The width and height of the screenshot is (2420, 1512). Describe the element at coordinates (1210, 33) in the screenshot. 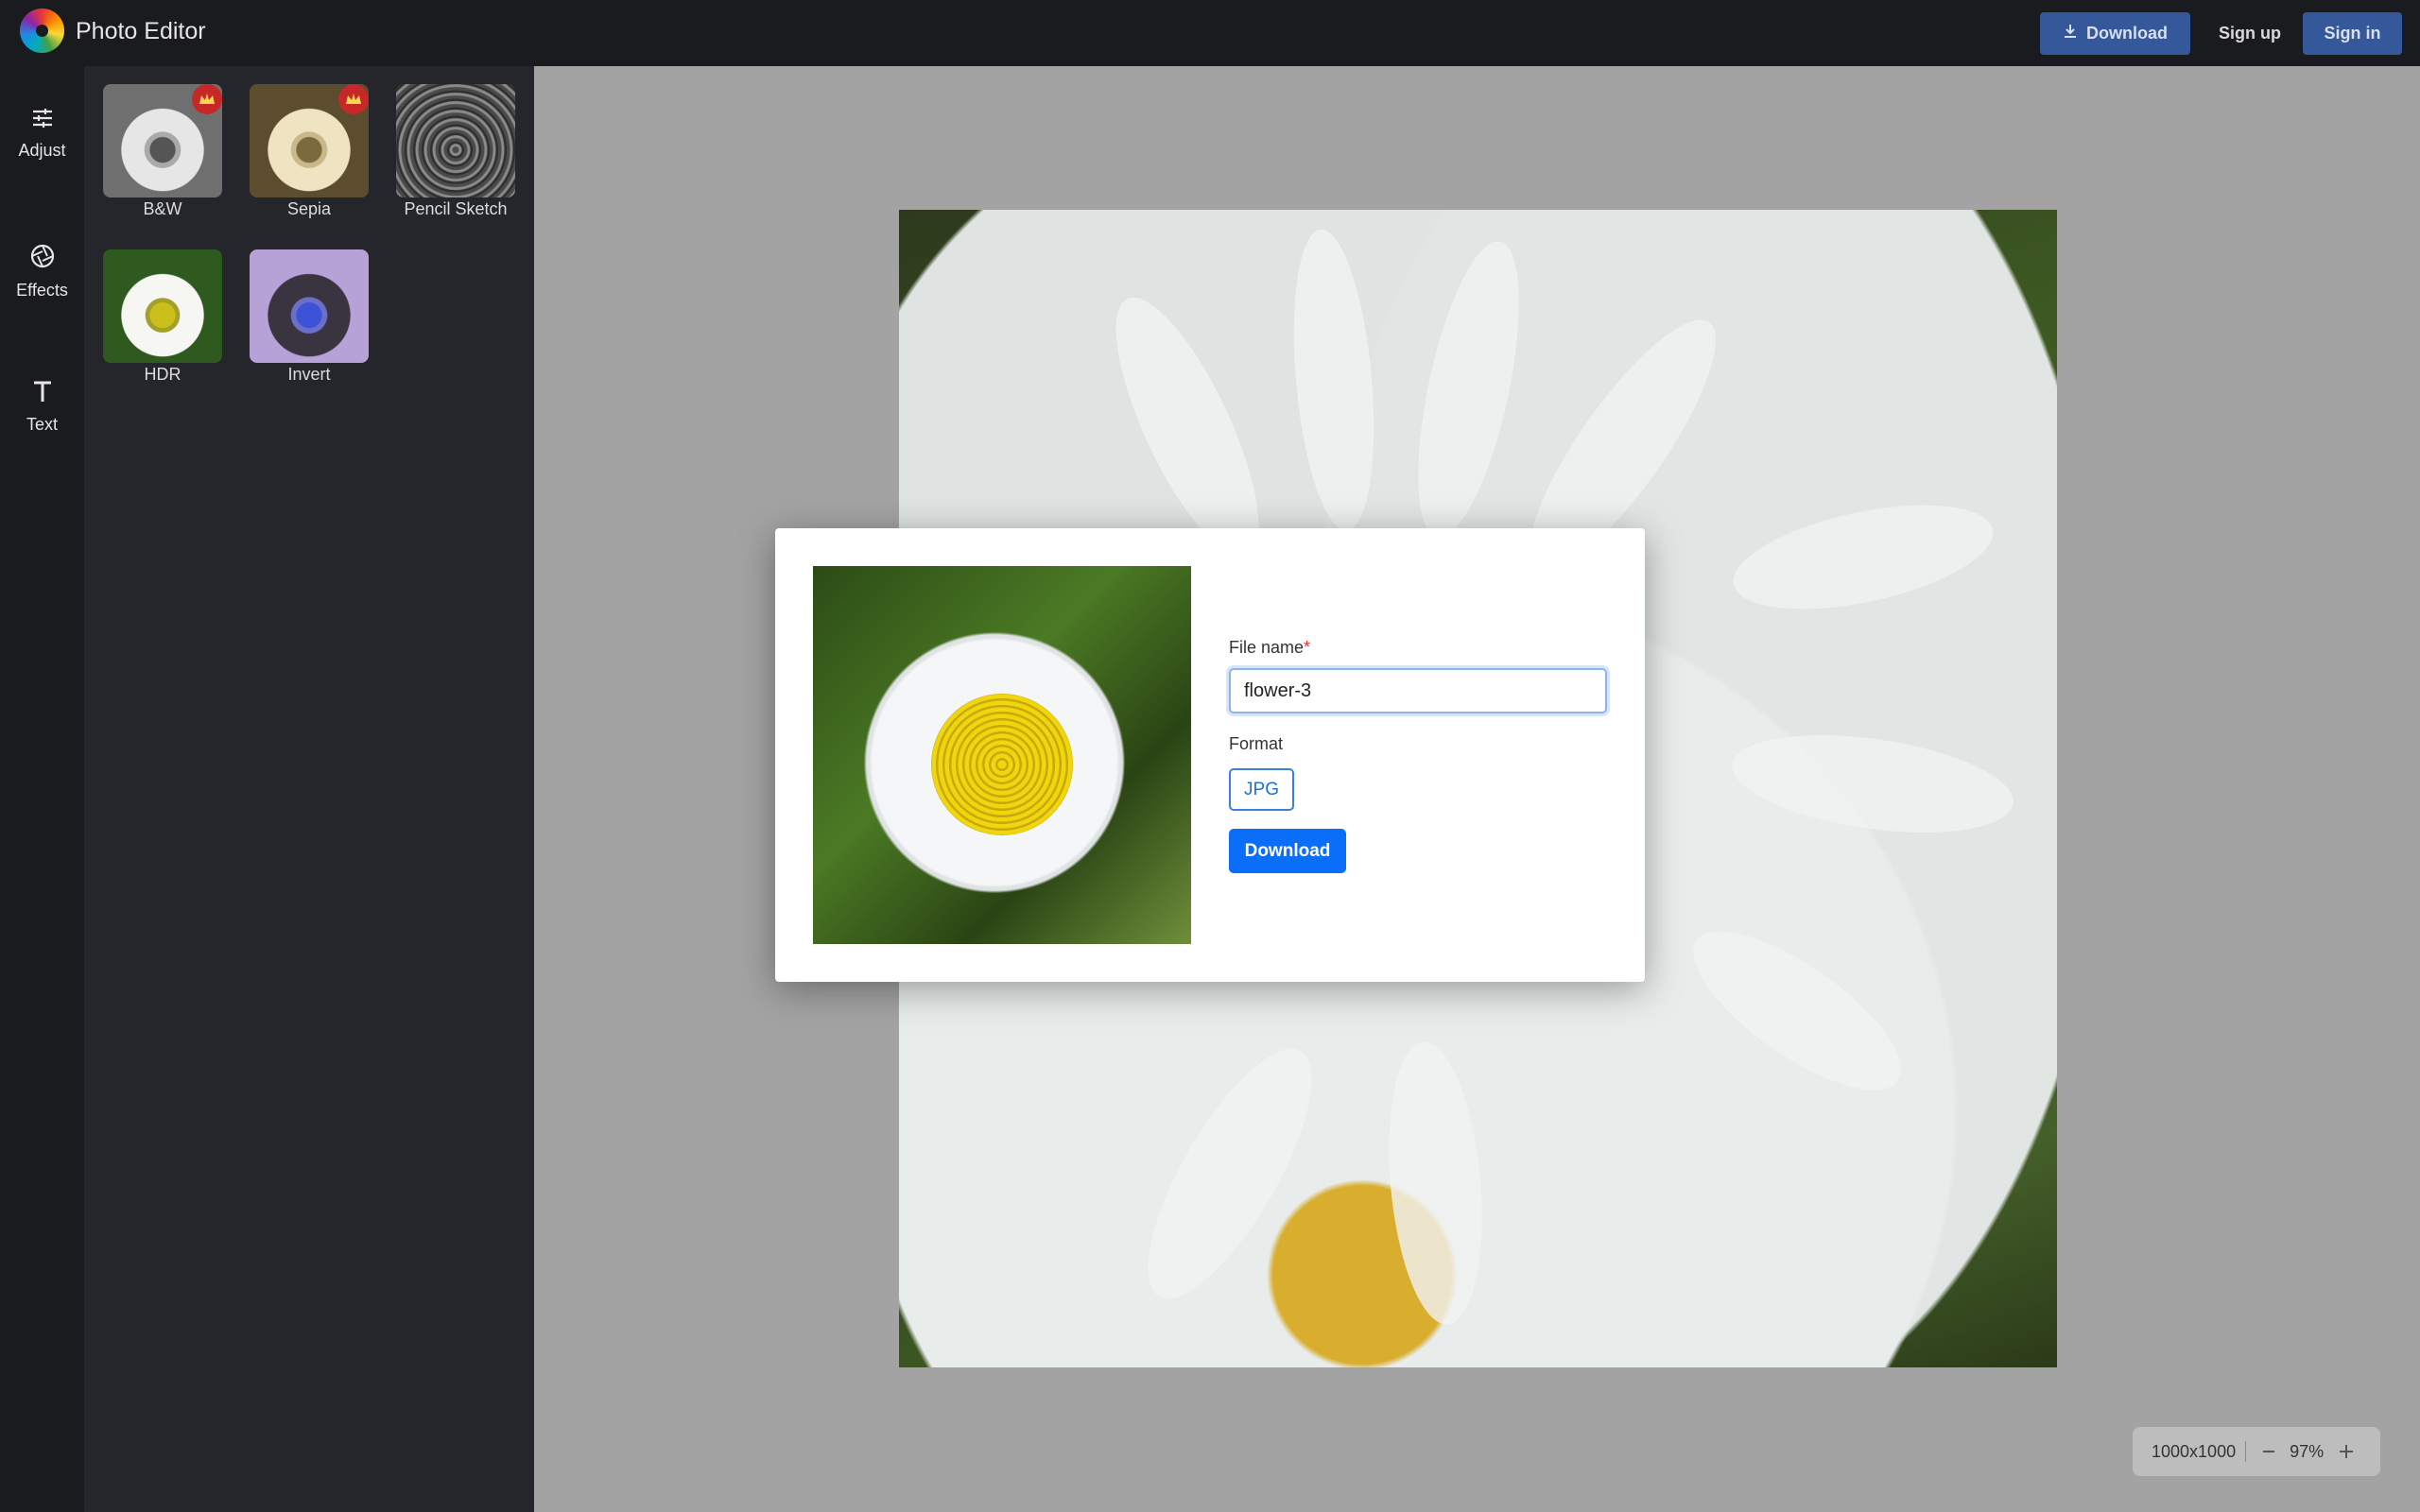

I see `top-bar: Photo Editor Download Sign up Sign in` at that location.